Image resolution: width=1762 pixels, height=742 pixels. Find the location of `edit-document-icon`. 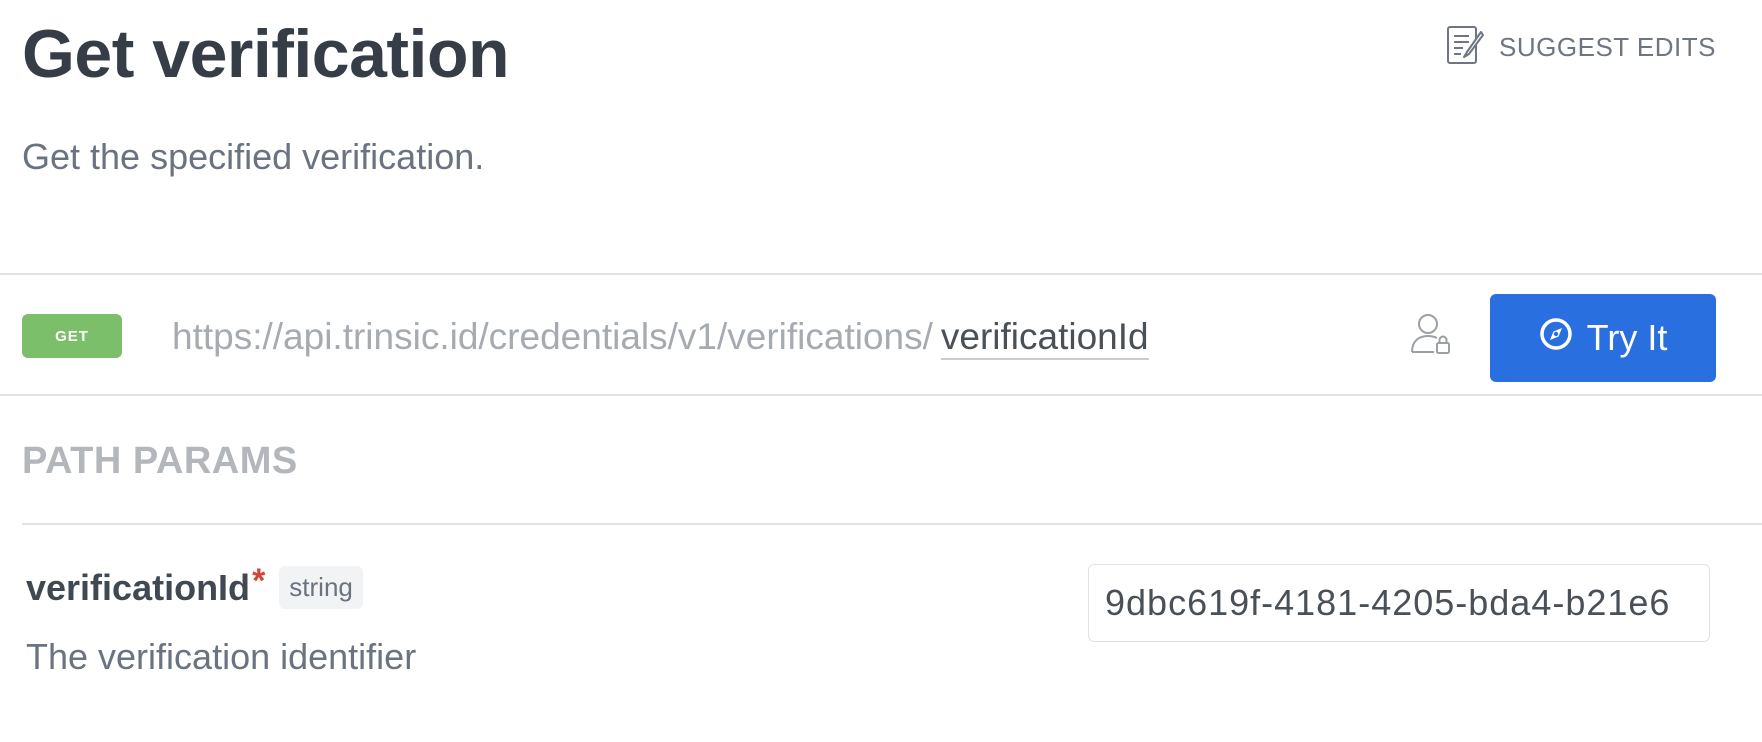

edit-document-icon is located at coordinates (1465, 47).